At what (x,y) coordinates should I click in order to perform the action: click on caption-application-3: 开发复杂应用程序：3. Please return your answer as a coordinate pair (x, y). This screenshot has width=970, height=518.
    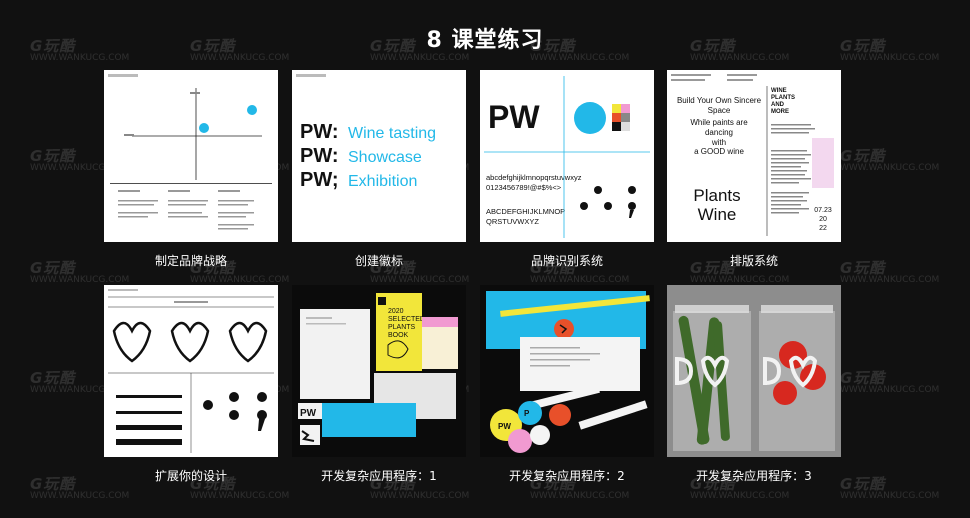
    Looking at the image, I should click on (754, 476).